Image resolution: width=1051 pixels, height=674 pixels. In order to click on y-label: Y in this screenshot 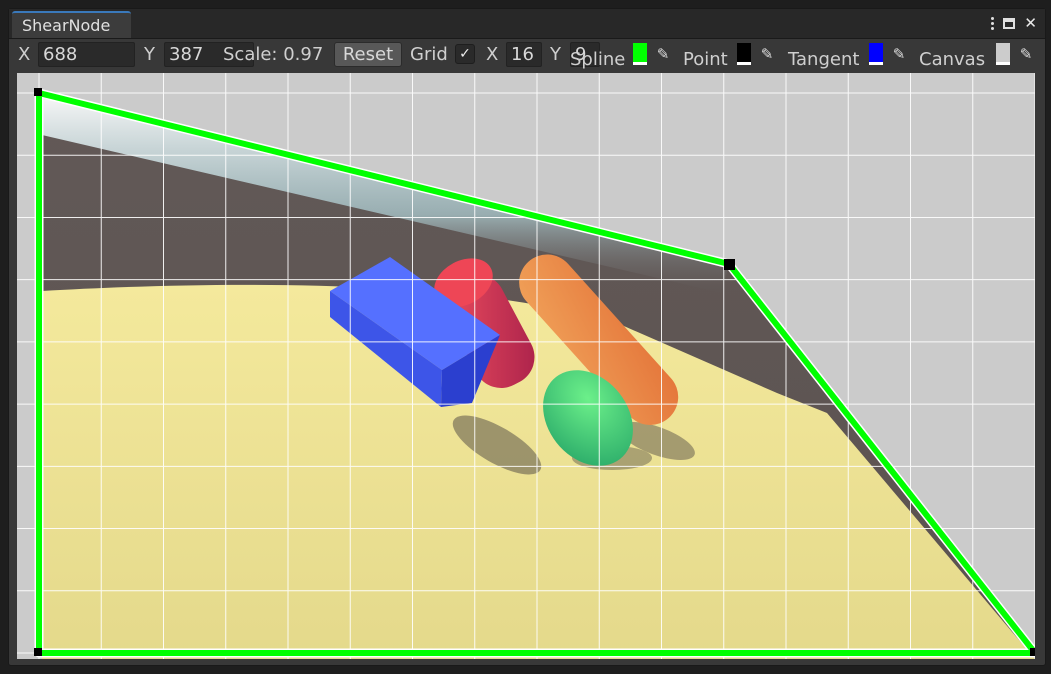, I will do `click(149, 54)`.